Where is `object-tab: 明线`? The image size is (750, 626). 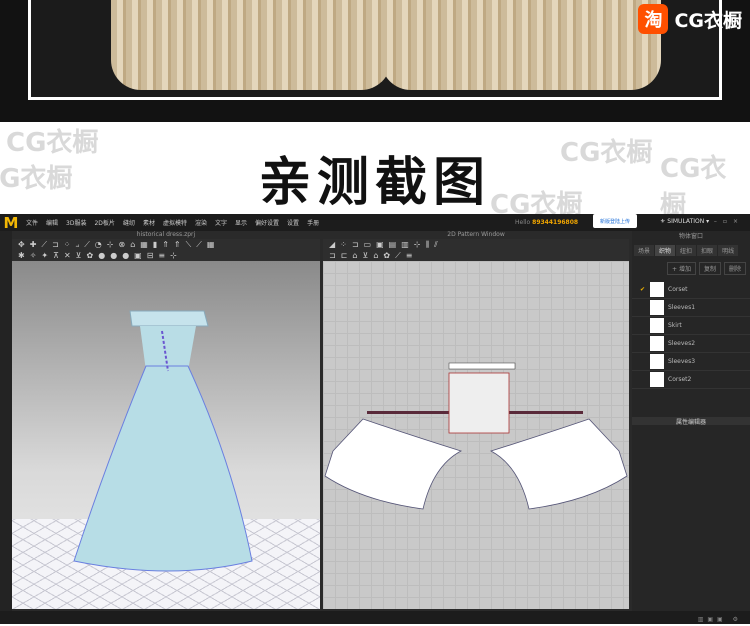 object-tab: 明线 is located at coordinates (728, 250).